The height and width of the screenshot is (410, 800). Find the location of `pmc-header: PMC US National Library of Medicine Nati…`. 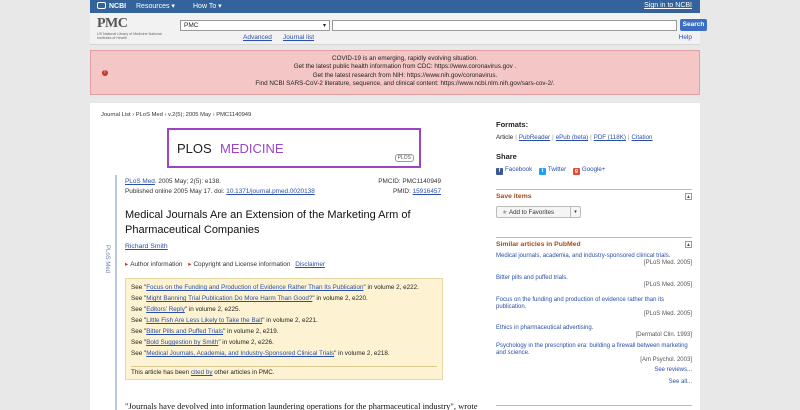

pmc-header: PMC US National Library of Medicine Nati… is located at coordinates (398, 29).